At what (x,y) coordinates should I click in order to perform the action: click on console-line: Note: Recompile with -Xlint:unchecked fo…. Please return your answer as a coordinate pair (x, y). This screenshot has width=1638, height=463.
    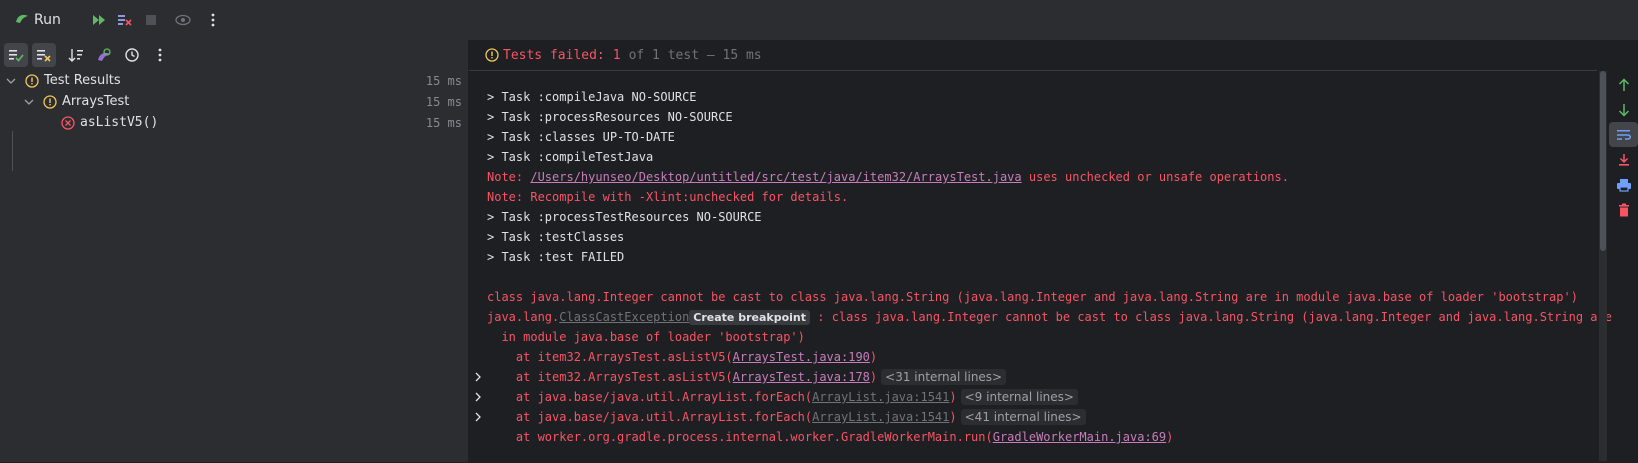
    Looking at the image, I should click on (668, 197).